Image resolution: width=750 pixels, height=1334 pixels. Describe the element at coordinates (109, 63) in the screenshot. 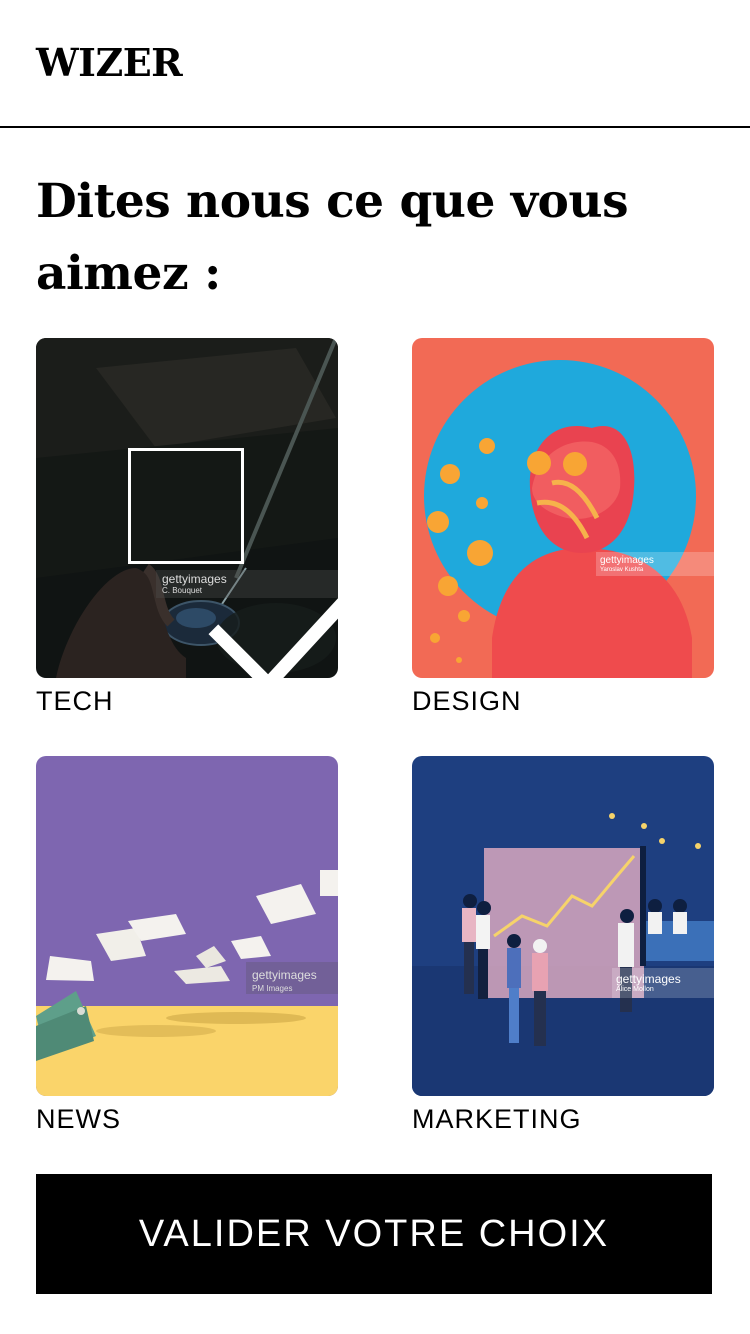

I see `wizer-logo: WIZER` at that location.